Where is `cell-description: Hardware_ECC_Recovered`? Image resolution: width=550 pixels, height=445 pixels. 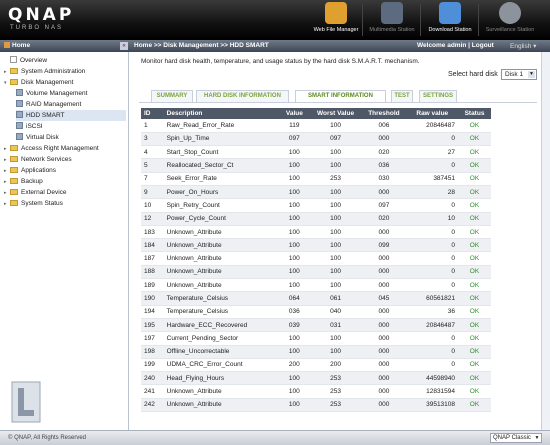 cell-description: Hardware_ECC_Recovered is located at coordinates (221, 325).